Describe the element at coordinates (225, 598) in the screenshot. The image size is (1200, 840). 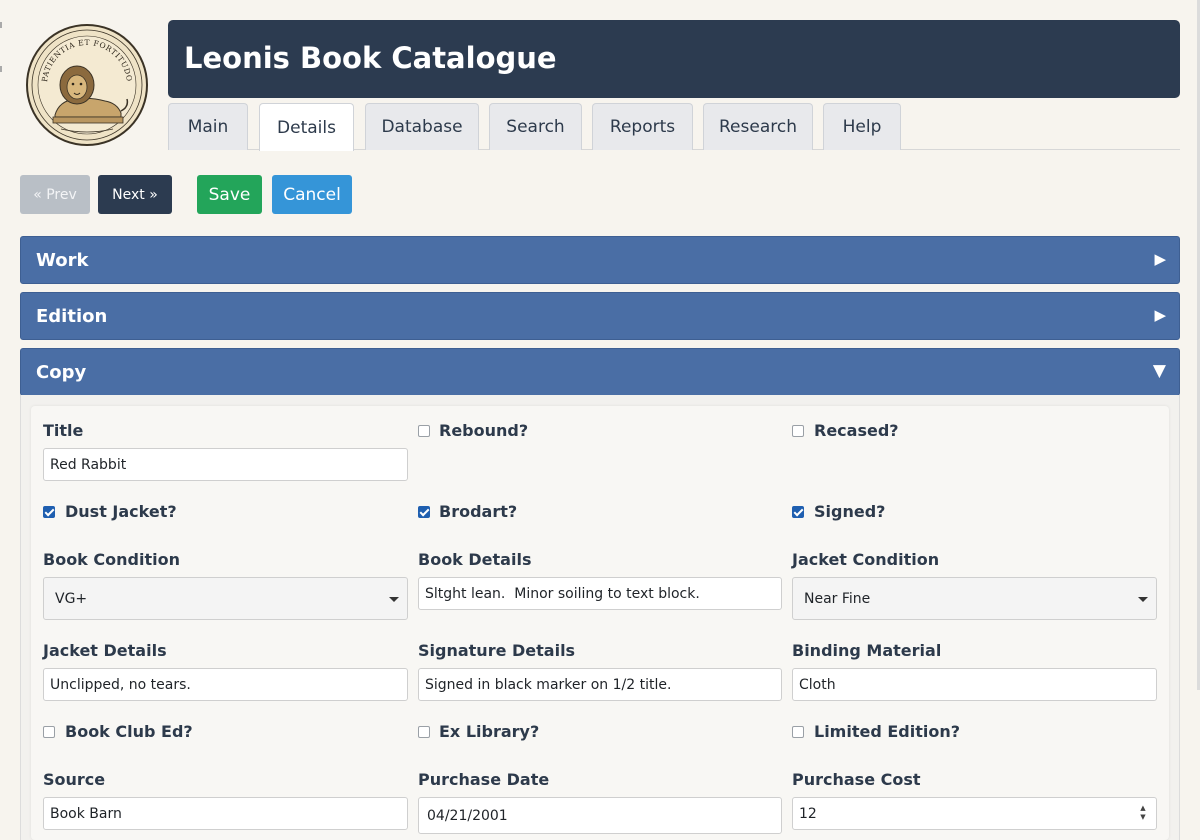
I see `book-condition-select: VG+` at that location.